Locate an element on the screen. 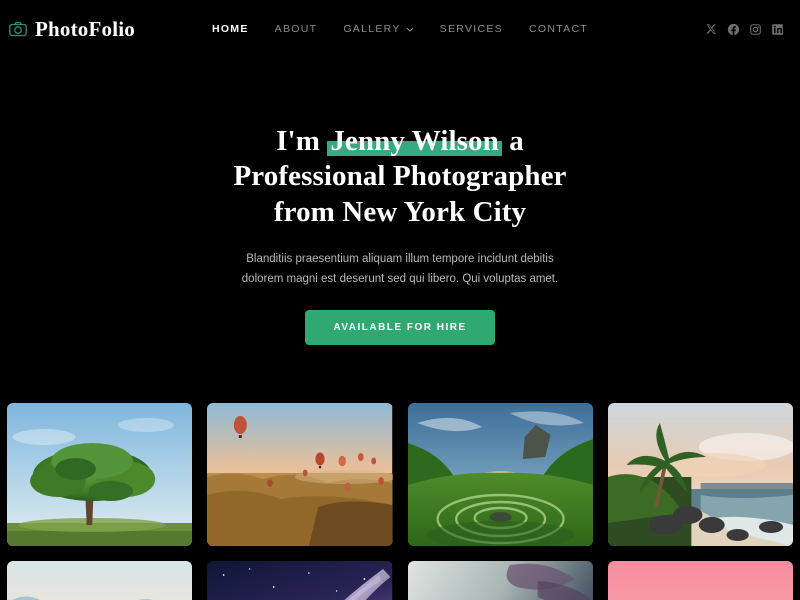 The height and width of the screenshot is (600, 800). nav-label: HOME is located at coordinates (230, 29).